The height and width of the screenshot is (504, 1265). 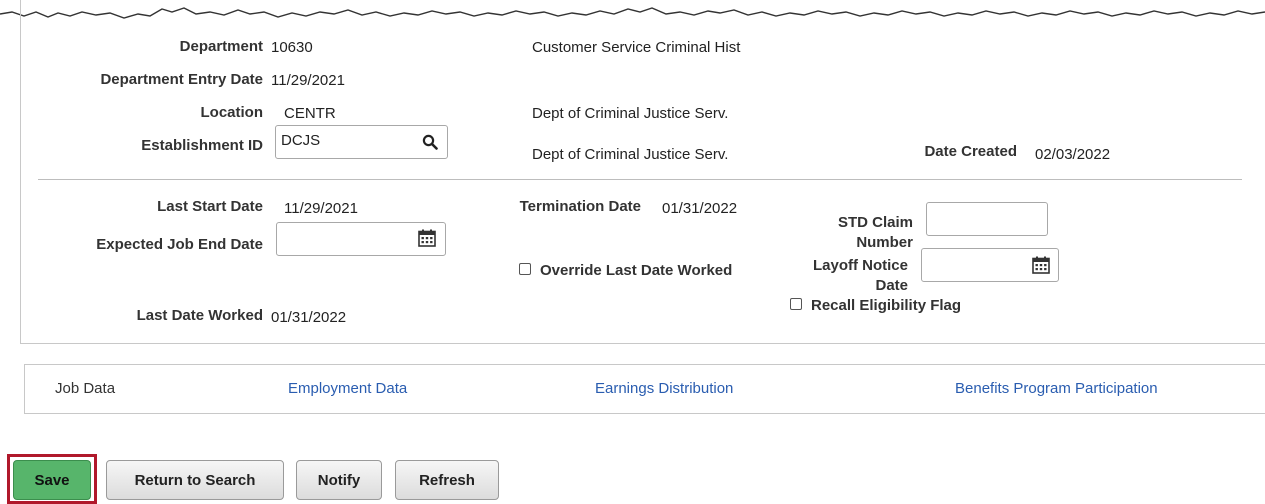 What do you see at coordinates (860, 265) in the screenshot?
I see `layoff-notice-date-label-line1: Layoff Notice` at bounding box center [860, 265].